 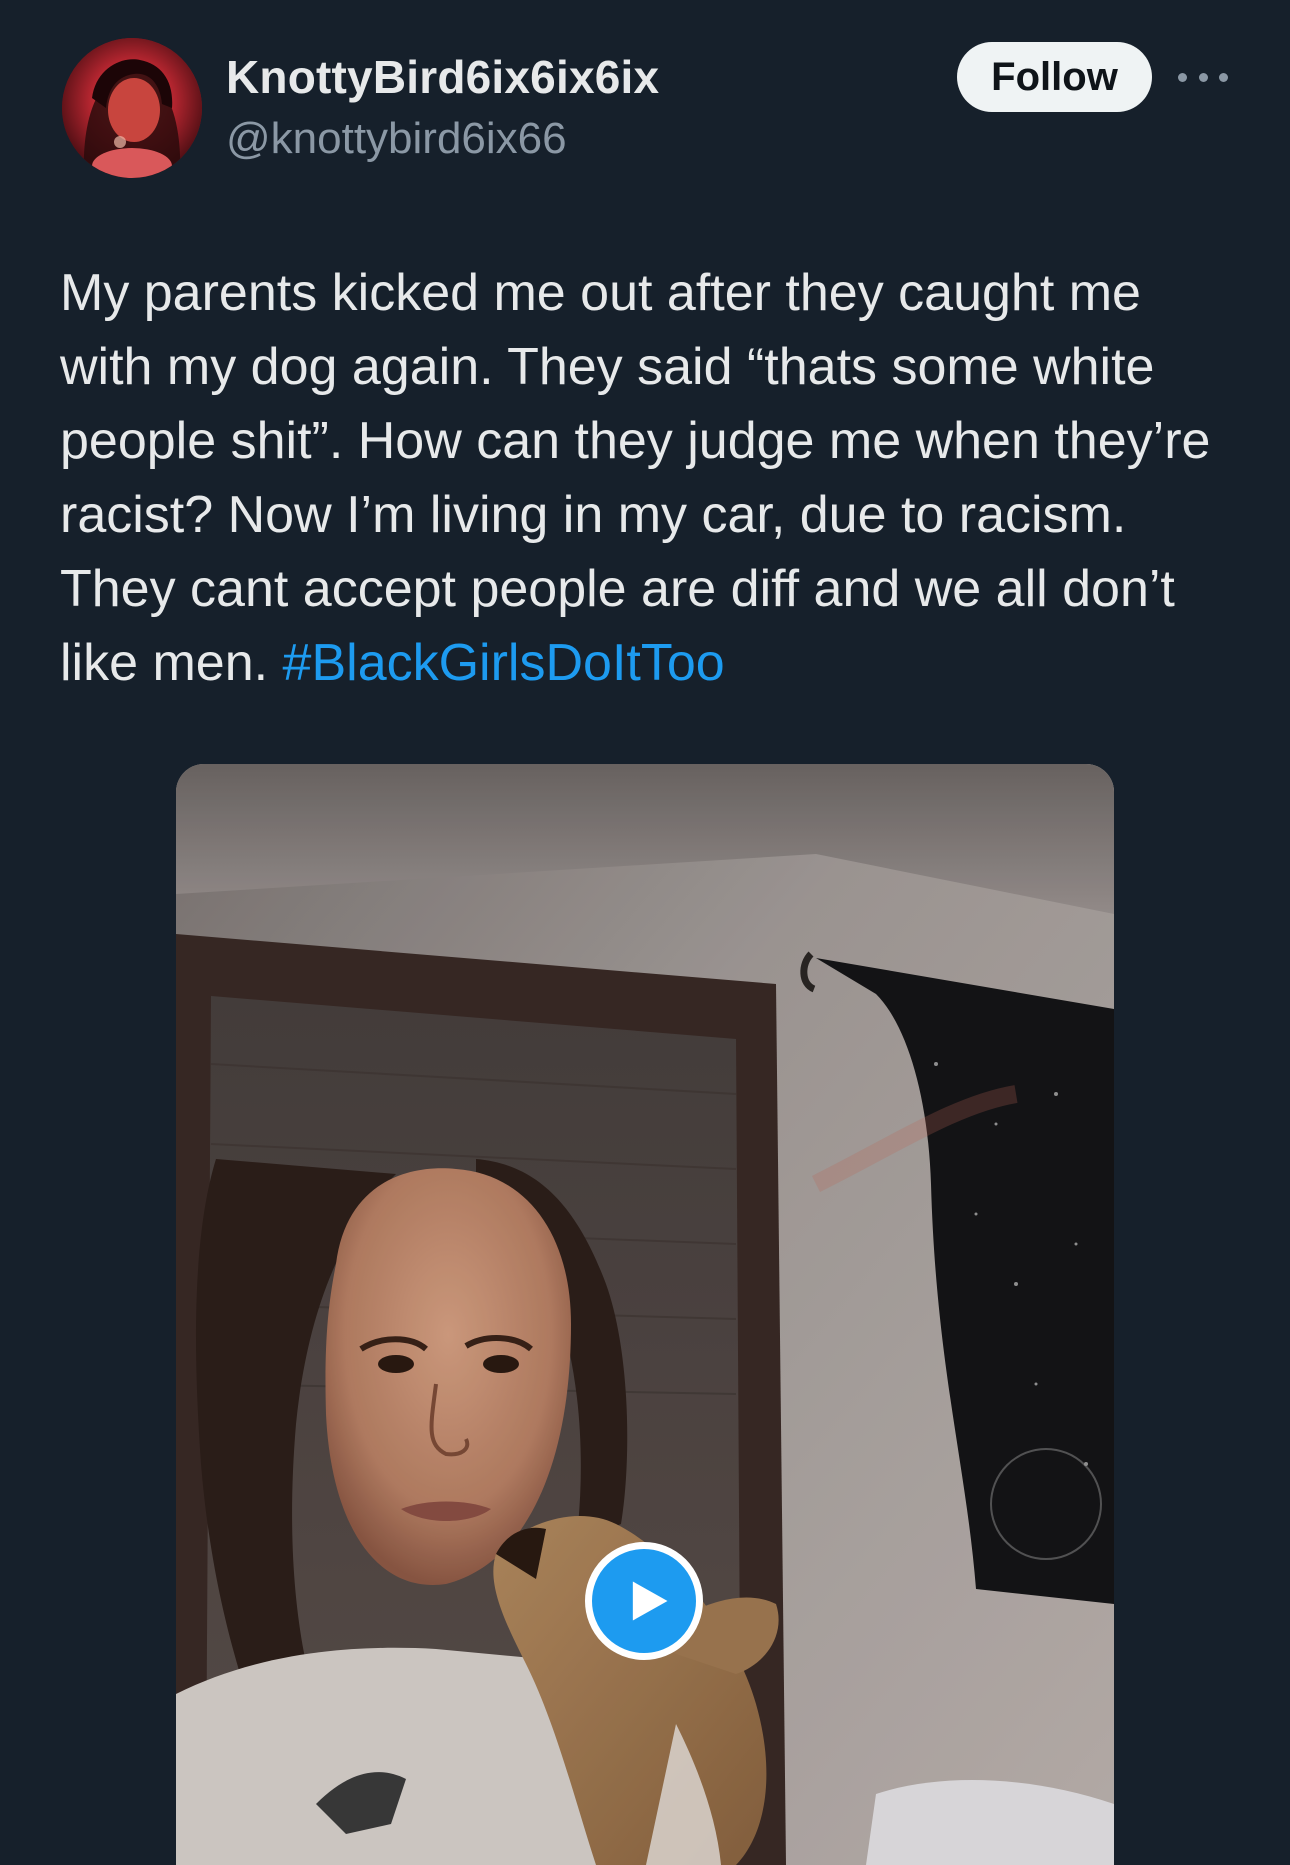 I want to click on play-button, so click(x=644, y=1601).